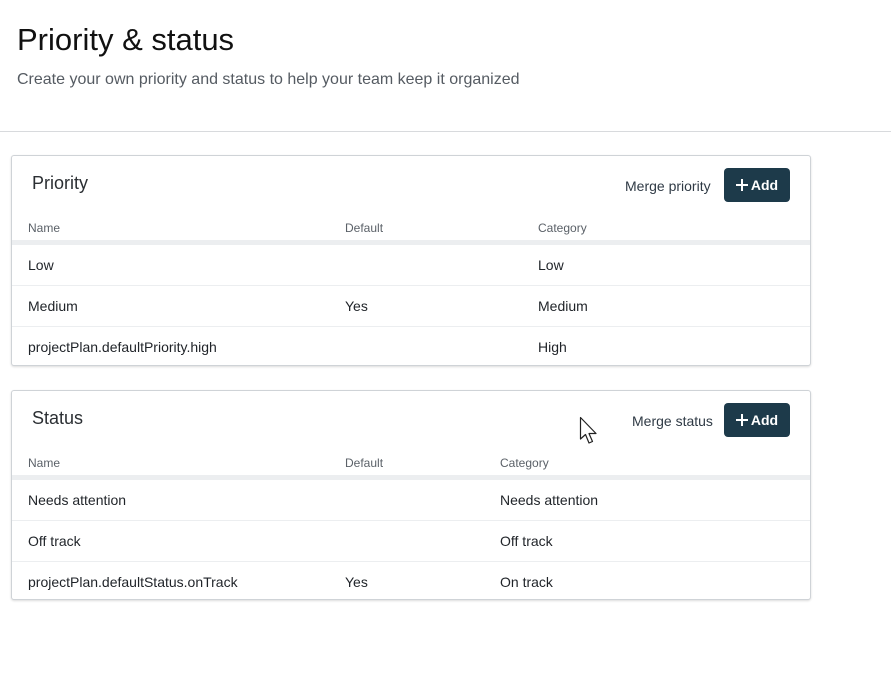 Image resolution: width=891 pixels, height=681 pixels. I want to click on priority-table-header: Name Default Category, so click(411, 230).